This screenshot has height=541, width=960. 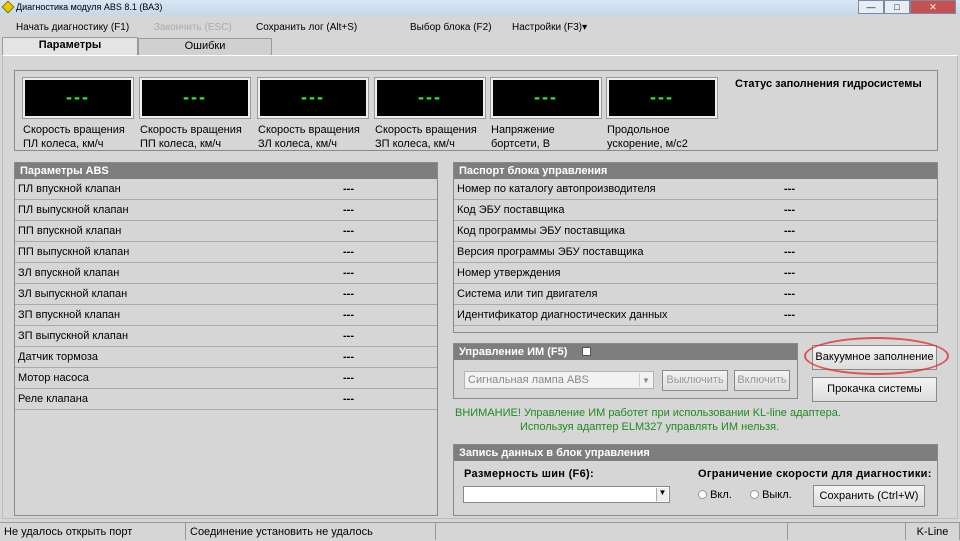 I want to click on stop-menu: Закончить (ESC), so click(x=193, y=27).